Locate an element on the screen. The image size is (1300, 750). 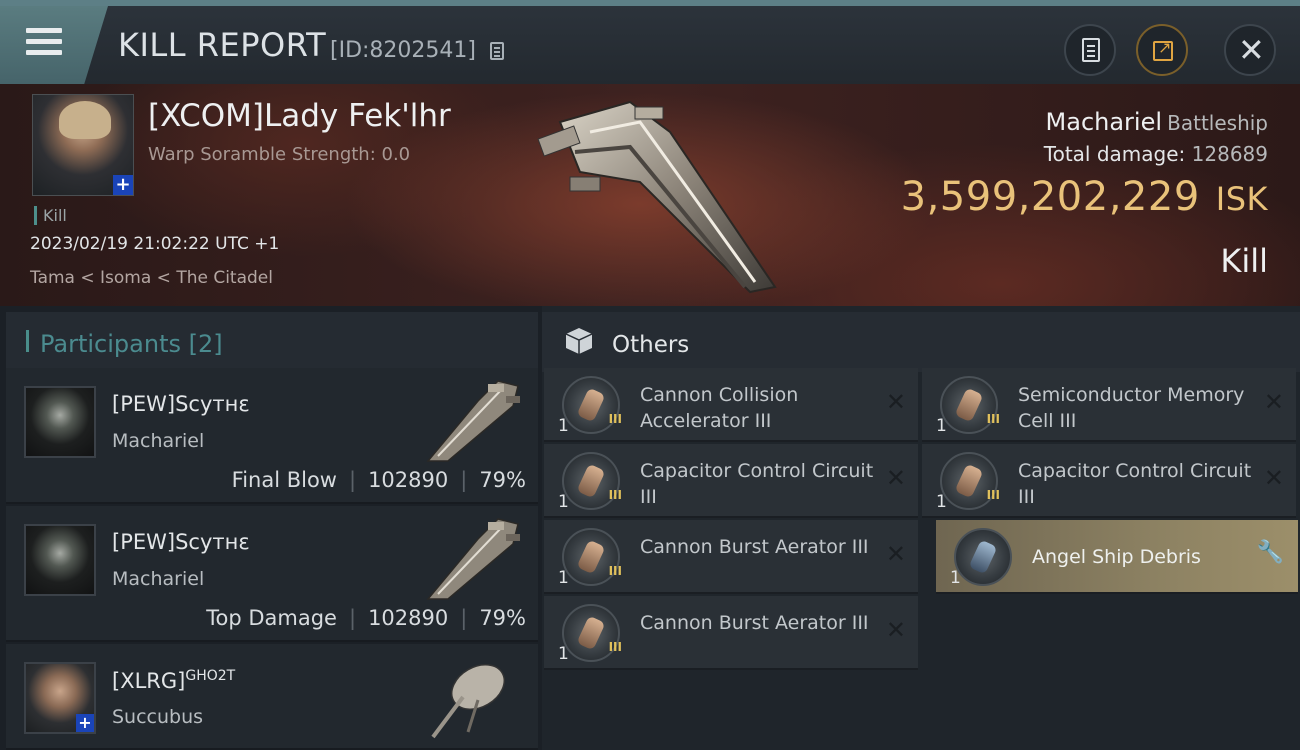
victim-ship-info: Machariel Battleship is located at coordinates (1157, 122).